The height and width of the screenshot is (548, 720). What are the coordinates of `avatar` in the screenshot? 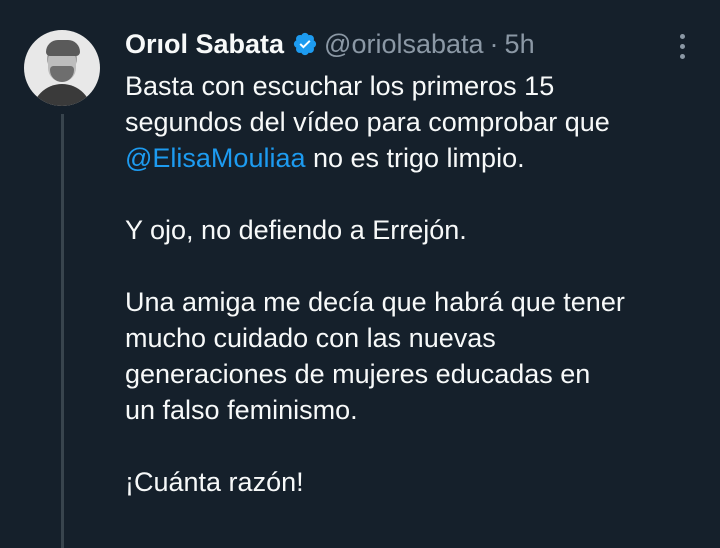 It's located at (62, 68).